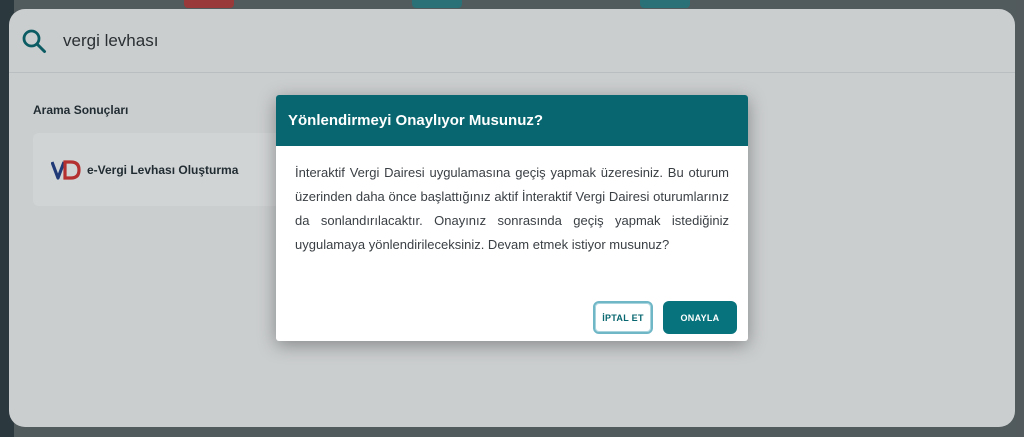  What do you see at coordinates (700, 317) in the screenshot?
I see `confirm-button: ONAYLA` at bounding box center [700, 317].